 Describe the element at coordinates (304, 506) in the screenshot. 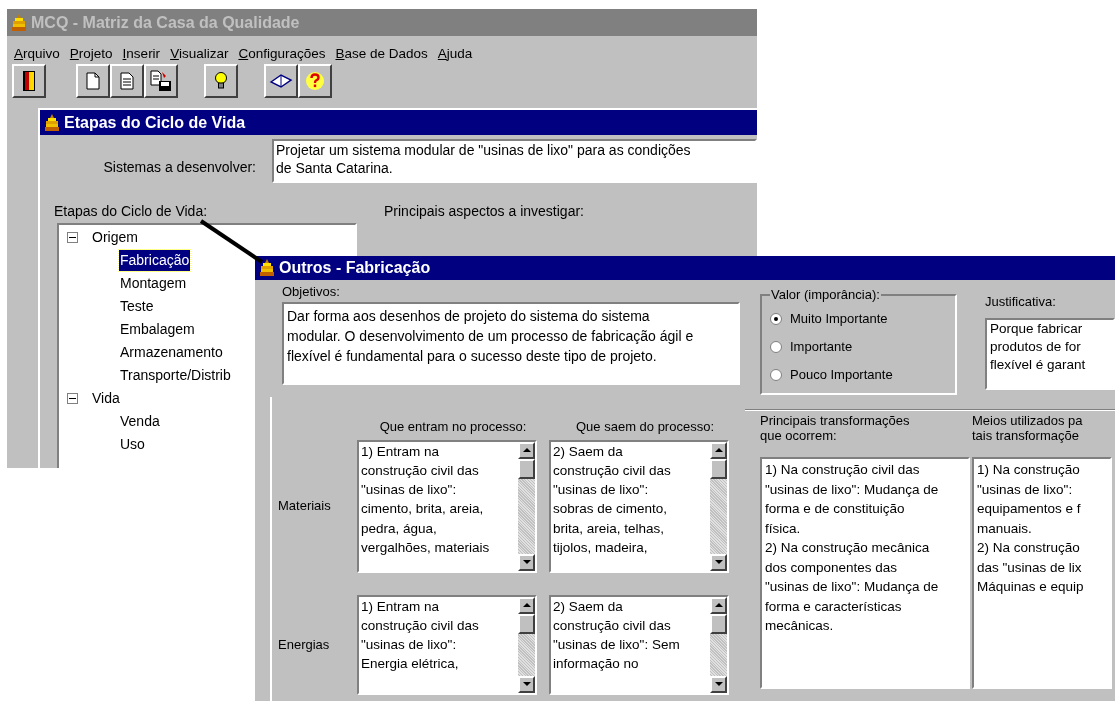

I see `row-label: Materiais` at that location.